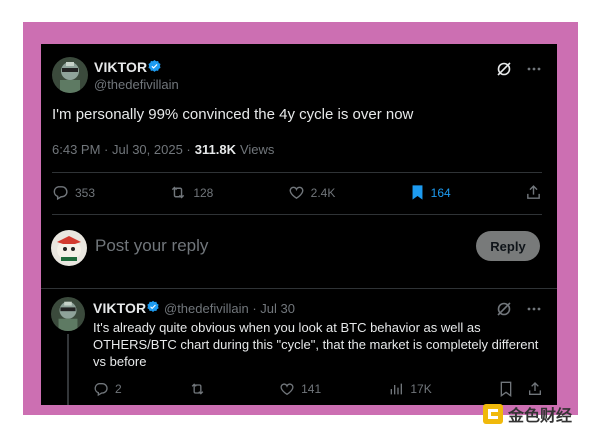 The image size is (600, 435). Describe the element at coordinates (215, 149) in the screenshot. I see `views-count: 311.8K` at that location.